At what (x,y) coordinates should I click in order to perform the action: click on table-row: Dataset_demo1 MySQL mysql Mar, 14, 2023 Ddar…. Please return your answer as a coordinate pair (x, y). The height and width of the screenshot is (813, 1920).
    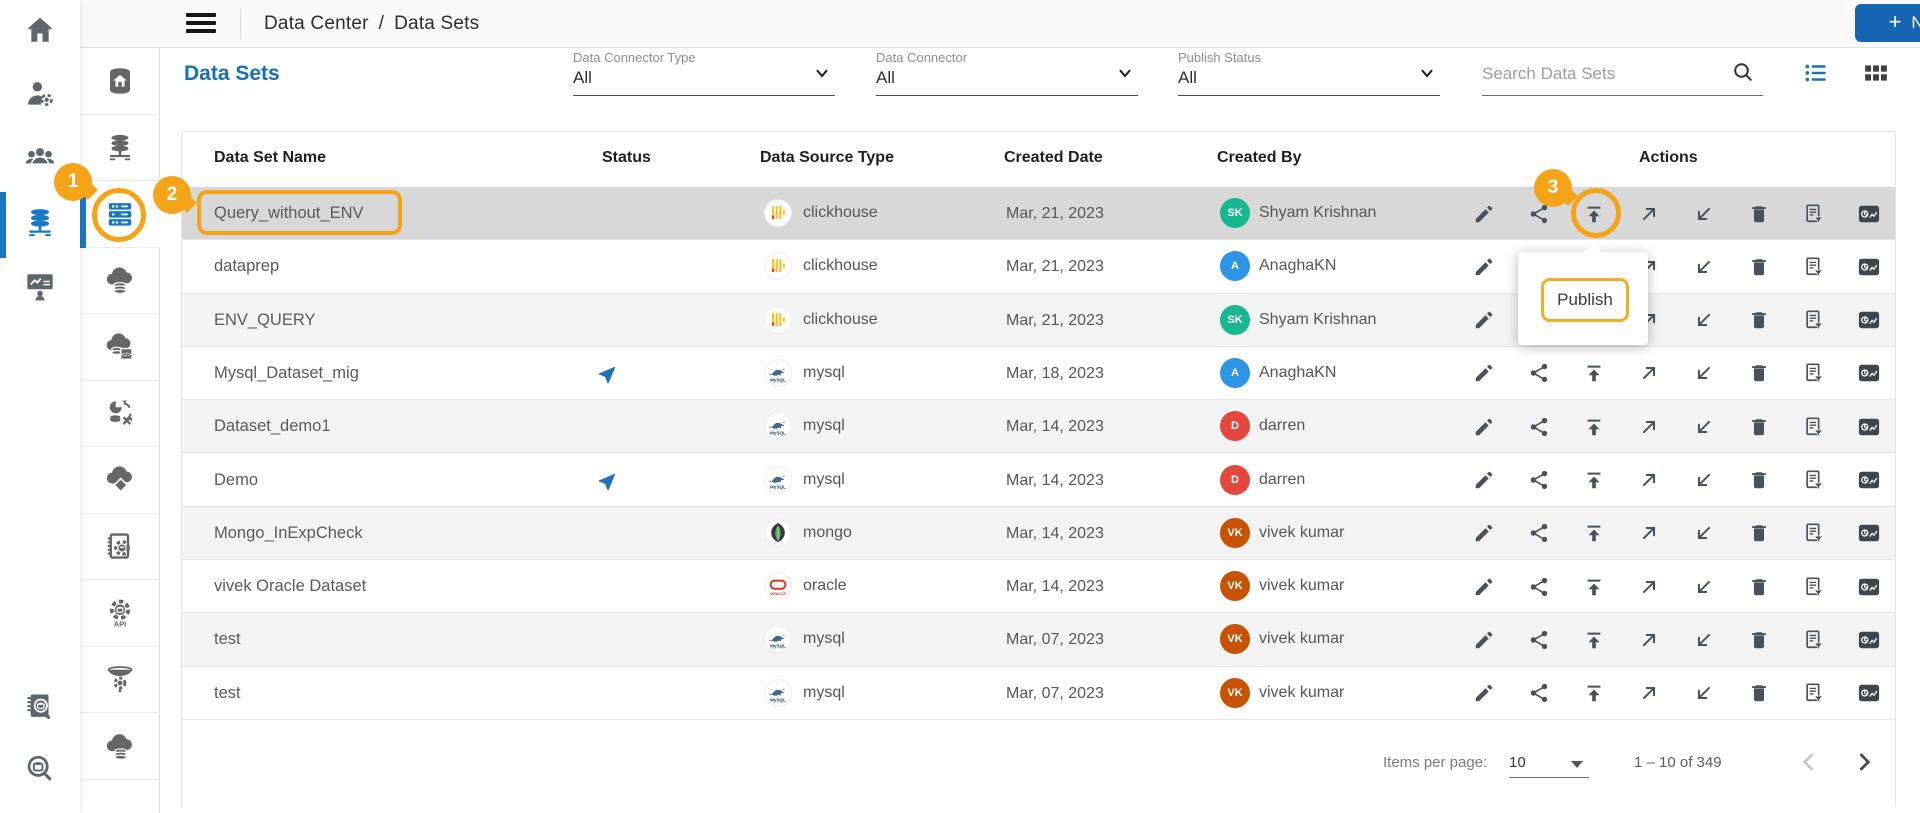
    Looking at the image, I should click on (1038, 427).